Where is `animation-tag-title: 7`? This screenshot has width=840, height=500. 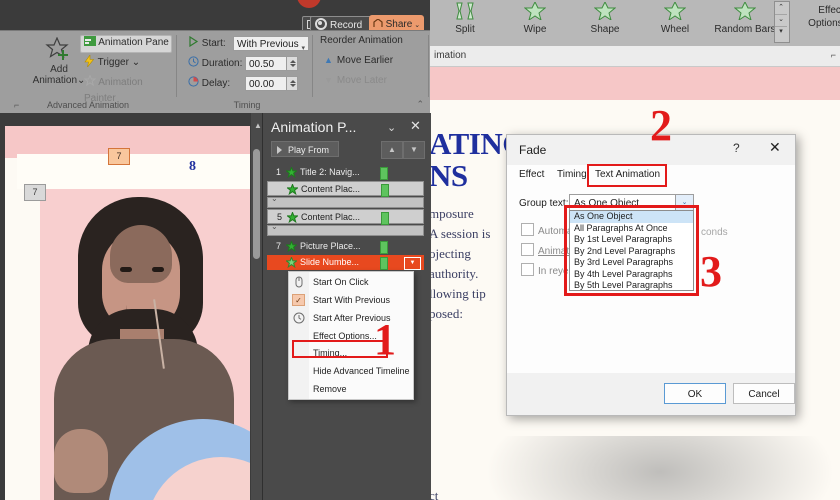 animation-tag-title: 7 is located at coordinates (119, 156).